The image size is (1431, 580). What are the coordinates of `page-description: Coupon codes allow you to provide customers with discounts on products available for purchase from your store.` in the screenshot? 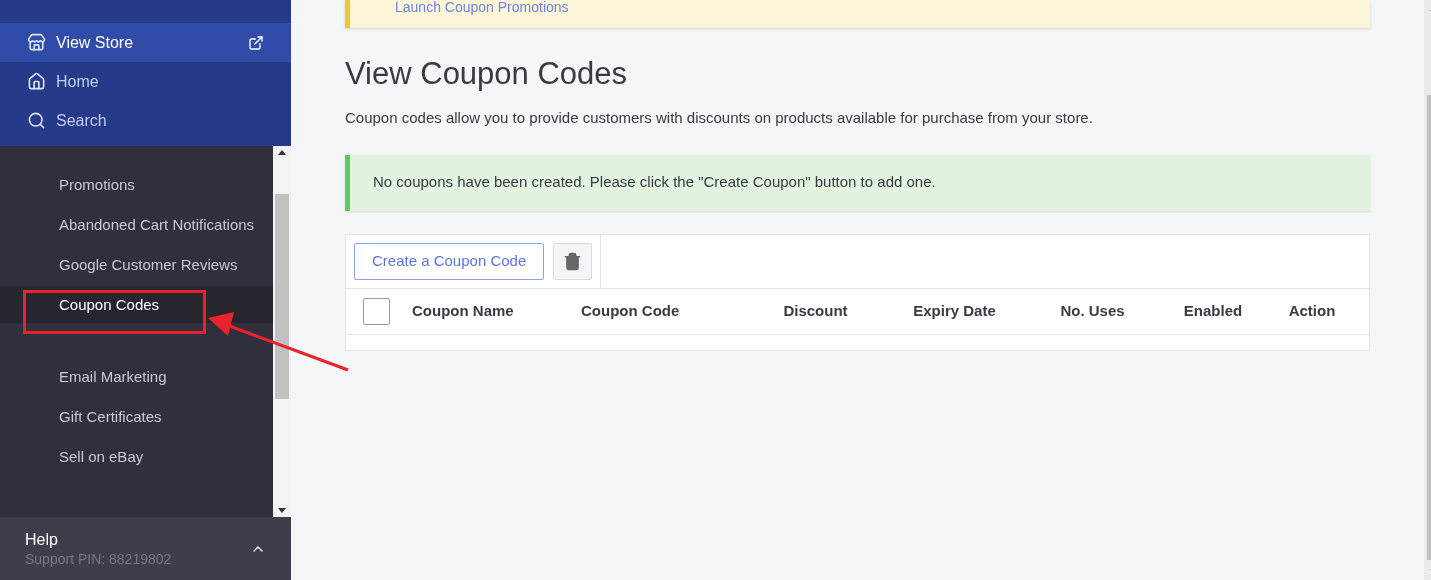 It's located at (719, 118).